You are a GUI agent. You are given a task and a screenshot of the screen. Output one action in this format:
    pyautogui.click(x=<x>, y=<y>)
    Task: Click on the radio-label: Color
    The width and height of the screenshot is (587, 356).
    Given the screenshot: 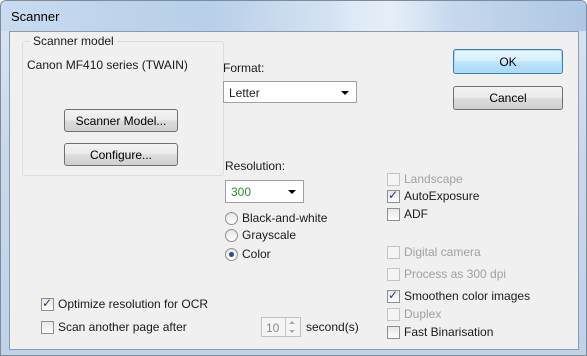 What is the action you would take?
    pyautogui.click(x=256, y=254)
    